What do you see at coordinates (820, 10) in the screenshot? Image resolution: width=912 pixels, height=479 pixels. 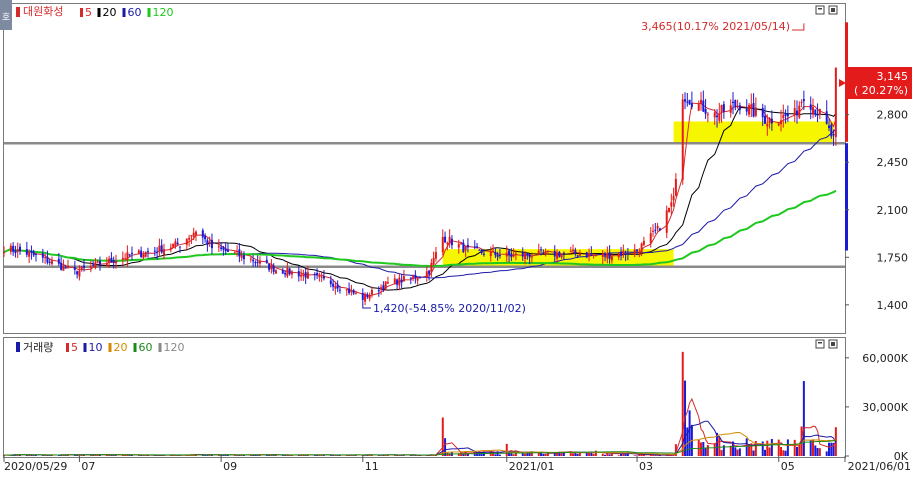 I see `price-panel-minimize-button` at bounding box center [820, 10].